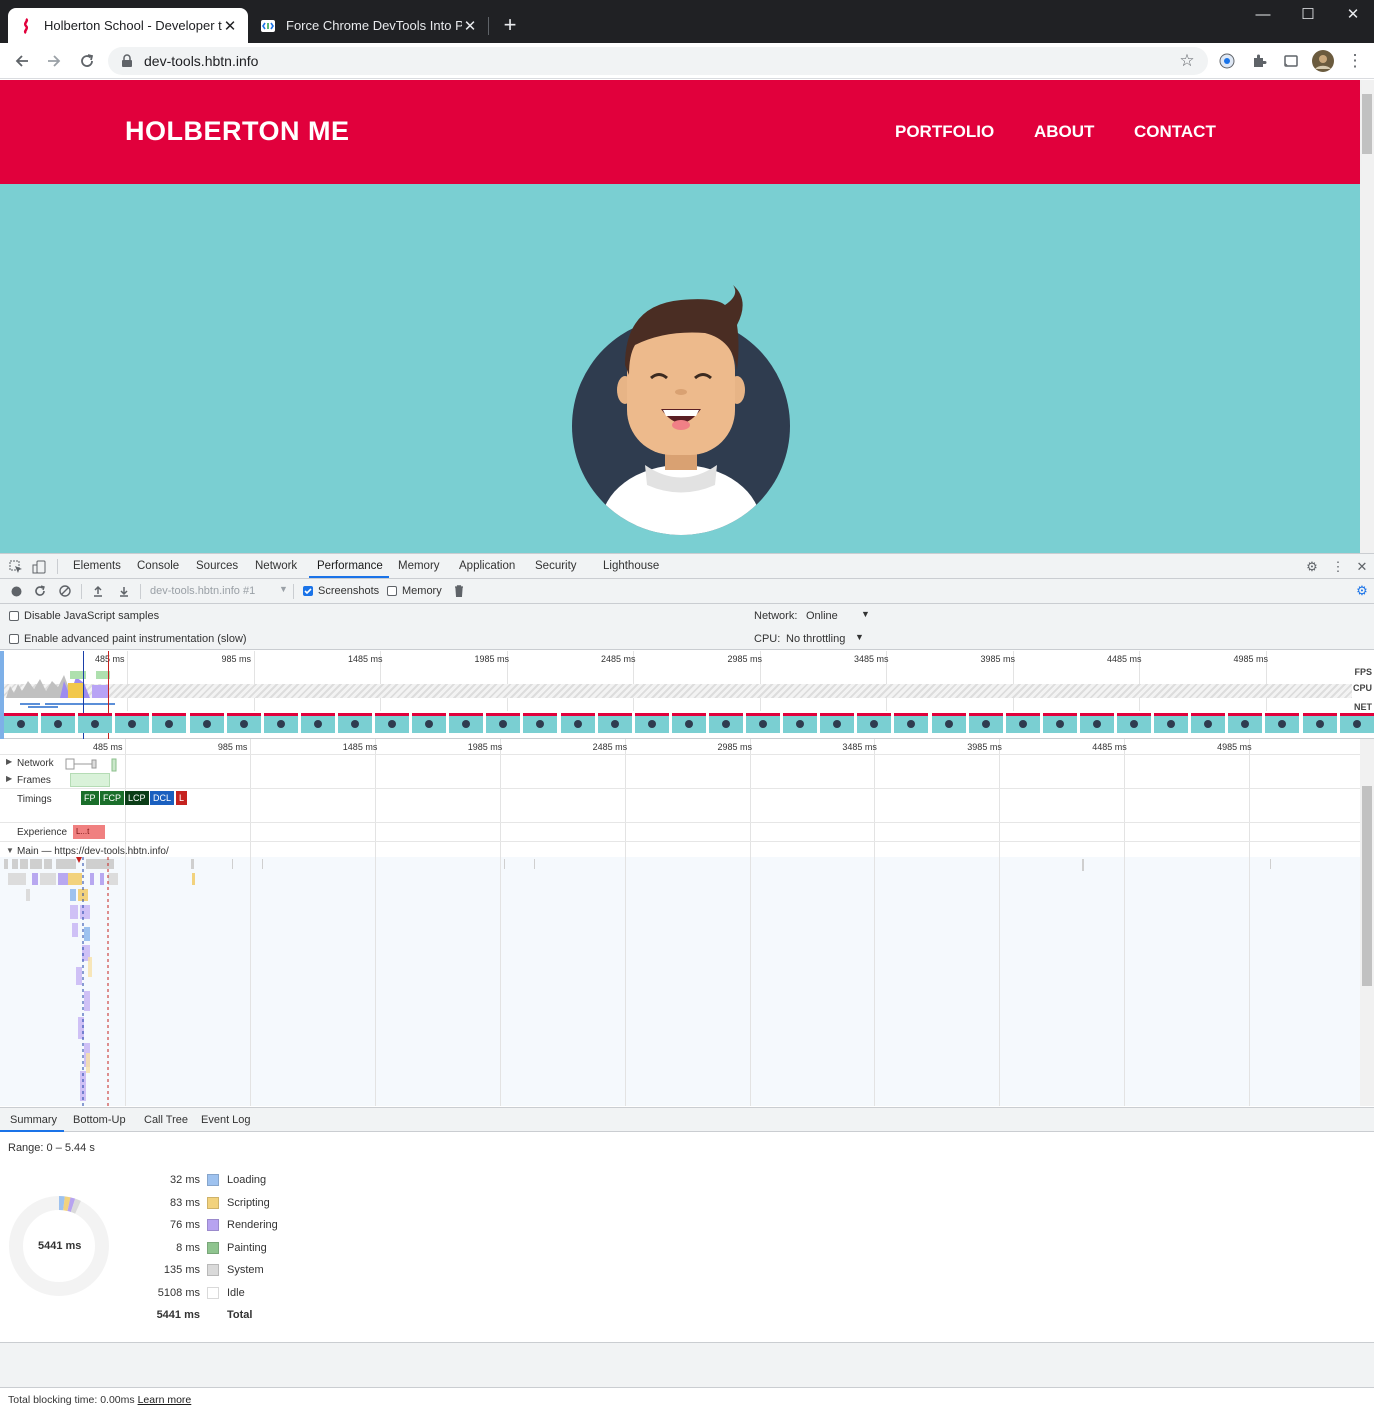 This screenshot has height=1411, width=1374. Describe the element at coordinates (392, 591) in the screenshot. I see `memory-checkbox` at that location.